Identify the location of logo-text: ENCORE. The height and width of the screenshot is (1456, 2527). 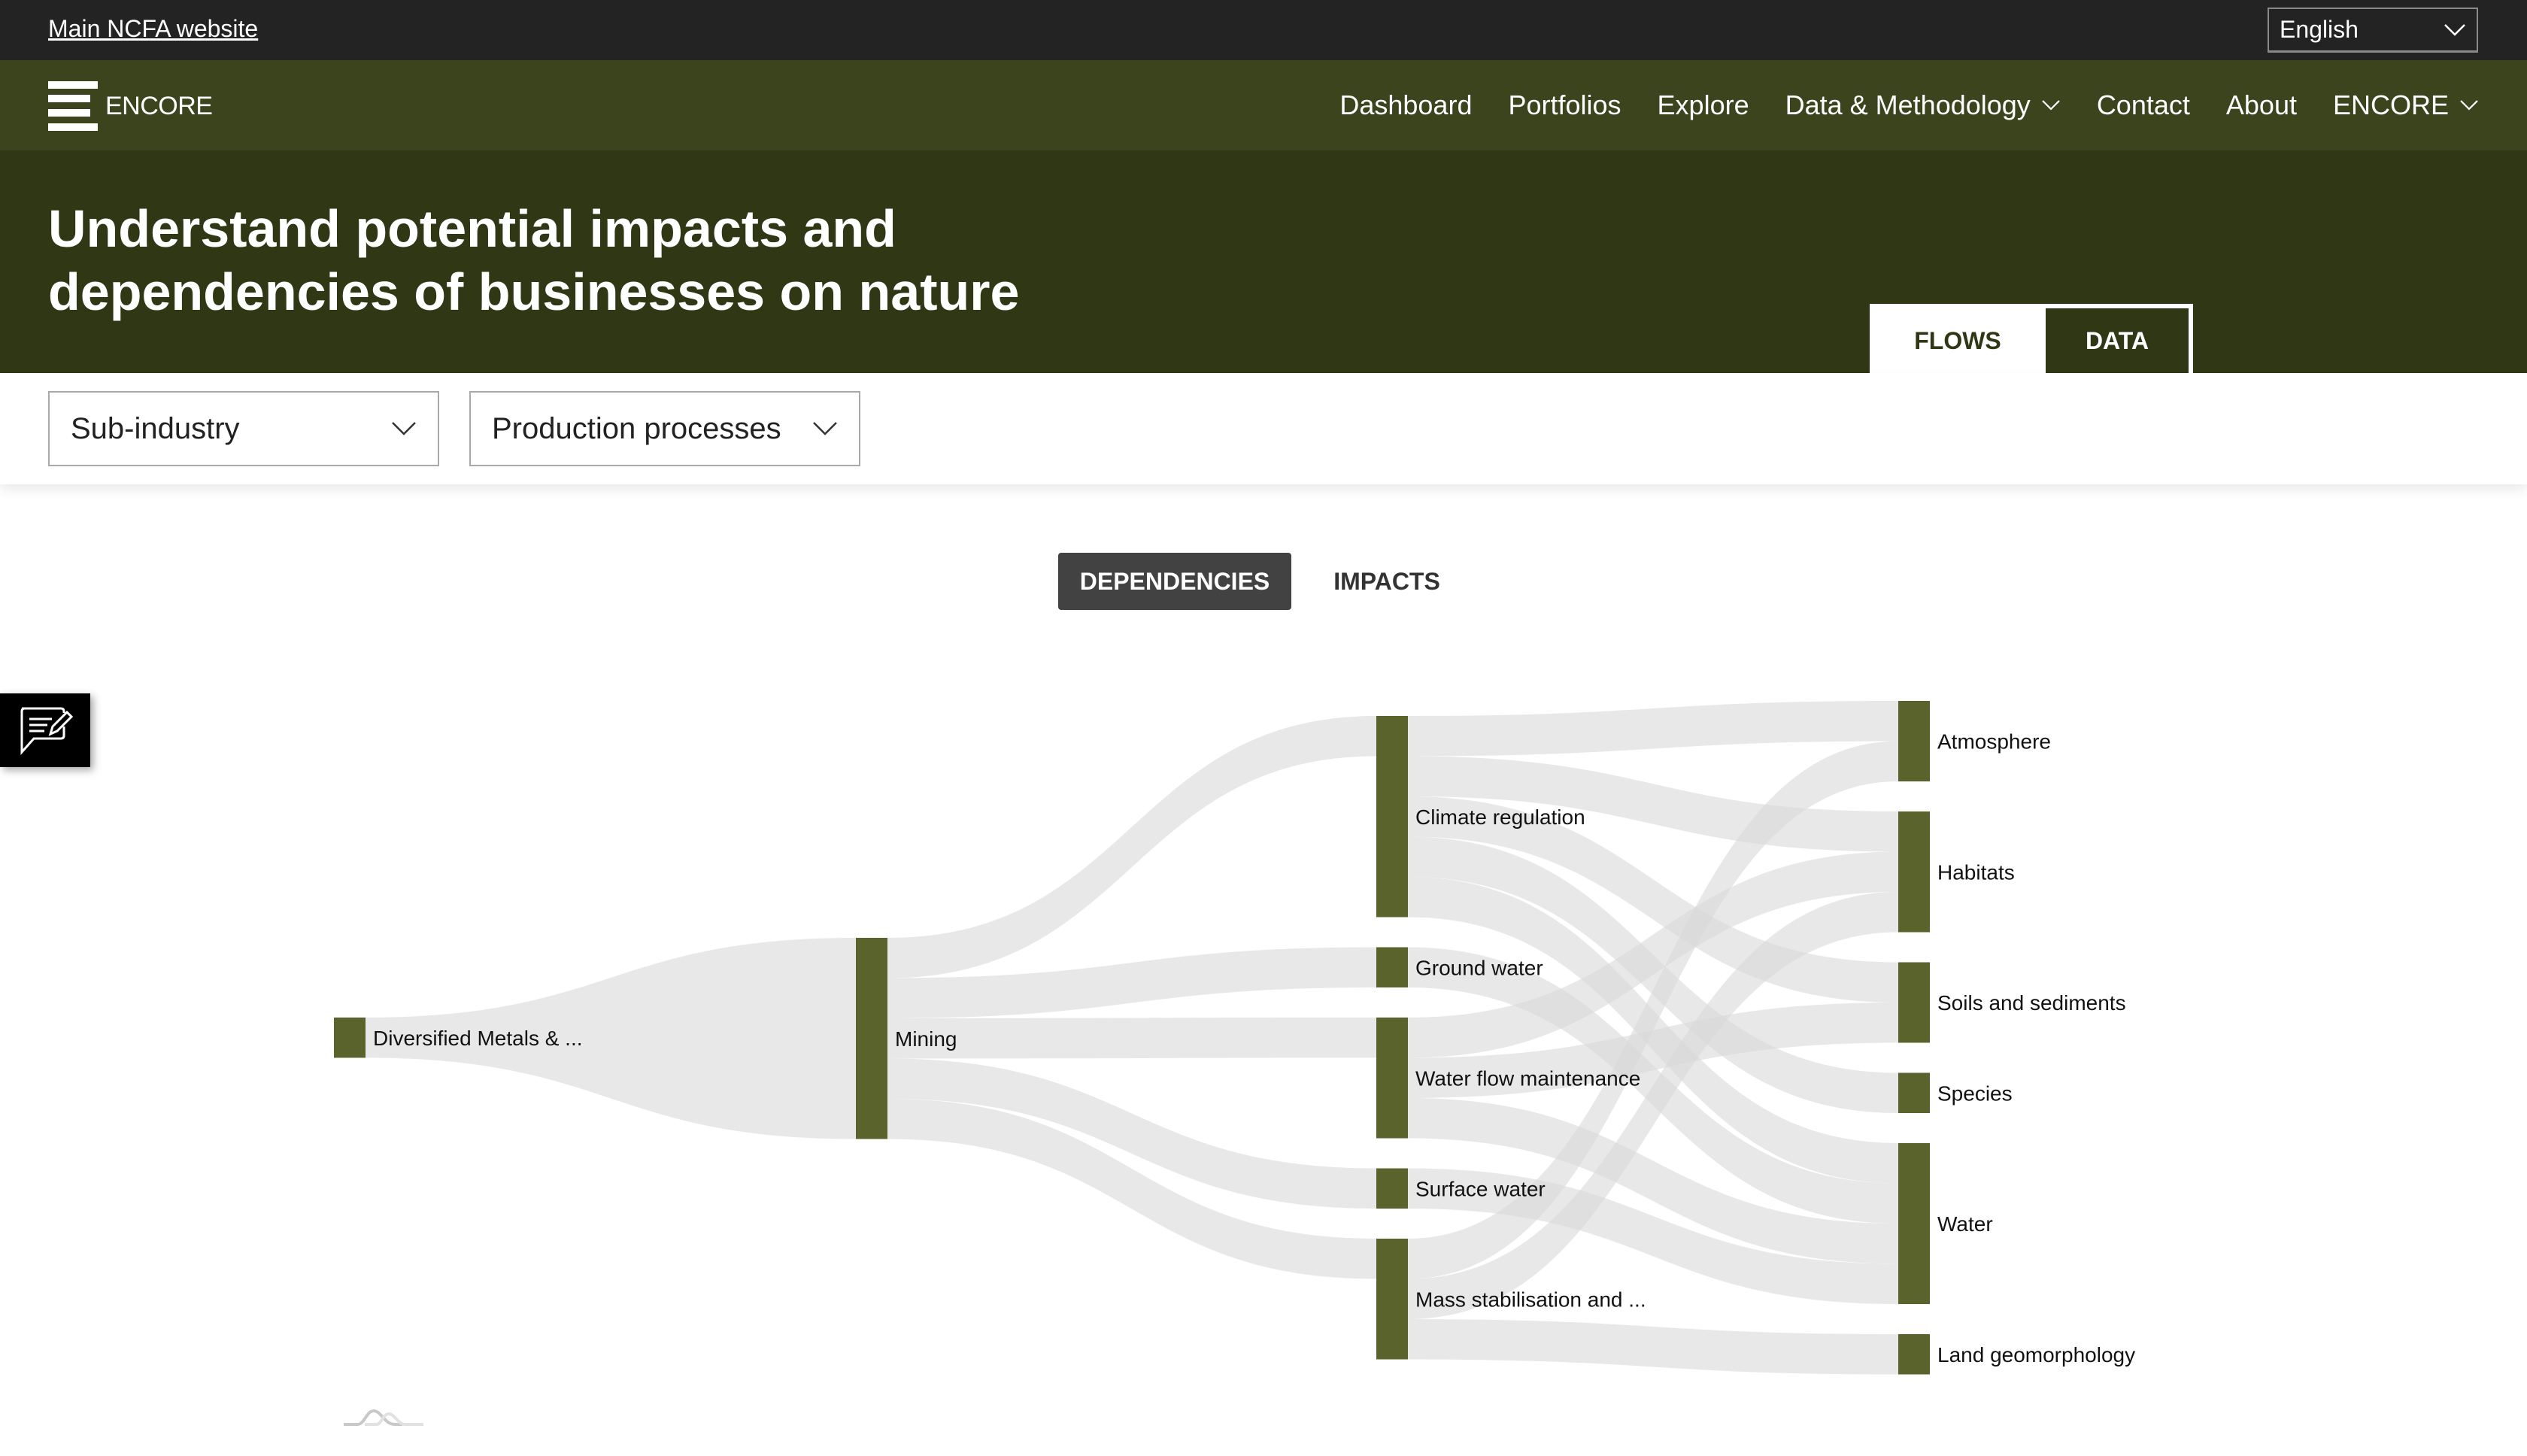
(159, 105).